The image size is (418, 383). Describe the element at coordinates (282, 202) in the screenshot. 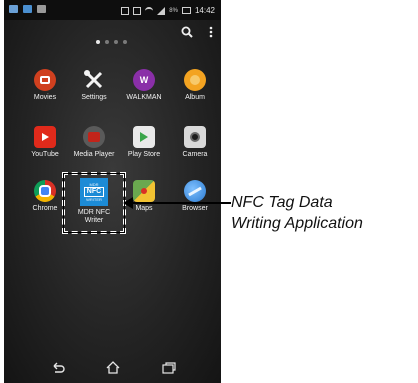

I see `callout-line-1: NFC Tag Data` at that location.